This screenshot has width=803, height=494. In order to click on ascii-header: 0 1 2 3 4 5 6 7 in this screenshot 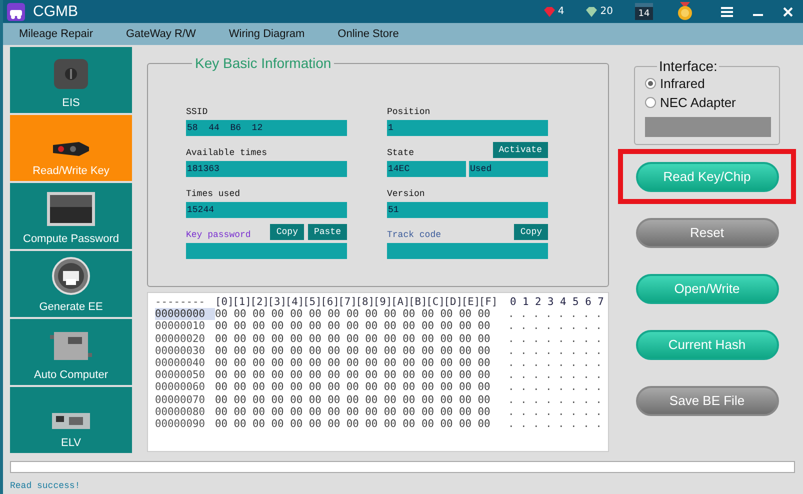, I will do `click(557, 302)`.